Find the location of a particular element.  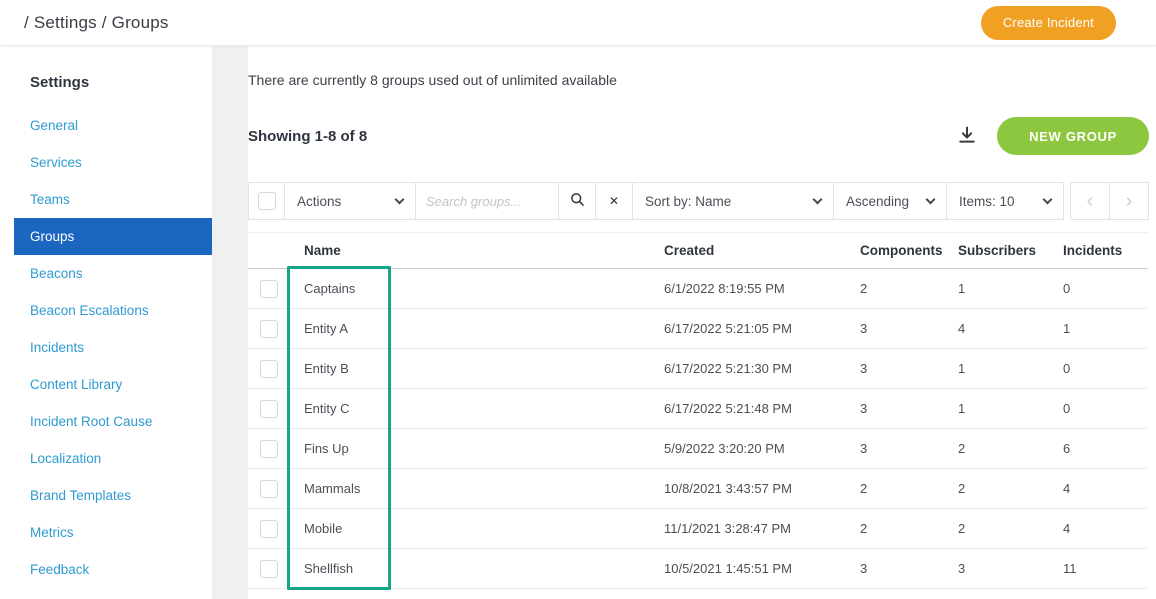

search-input is located at coordinates (487, 201).